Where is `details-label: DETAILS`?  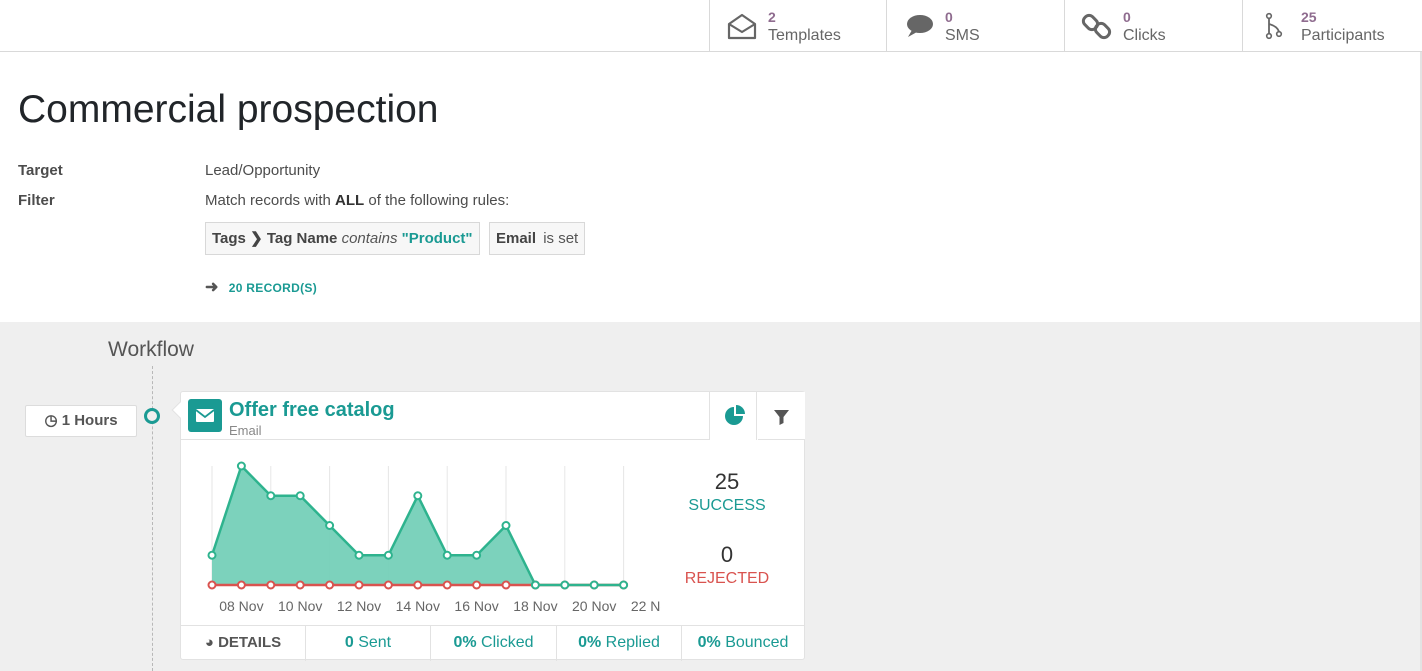
details-label: DETAILS is located at coordinates (250, 642).